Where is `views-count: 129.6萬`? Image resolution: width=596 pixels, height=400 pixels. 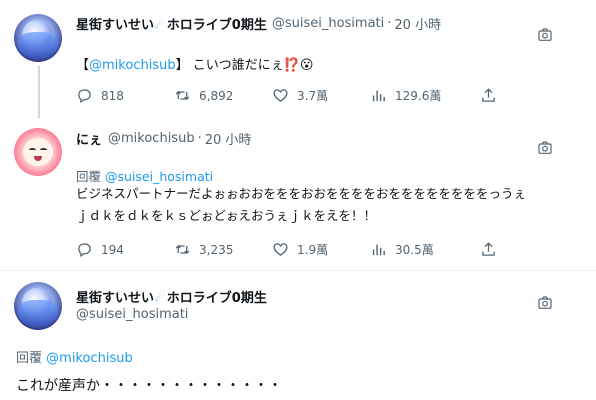
views-count: 129.6萬 is located at coordinates (418, 96).